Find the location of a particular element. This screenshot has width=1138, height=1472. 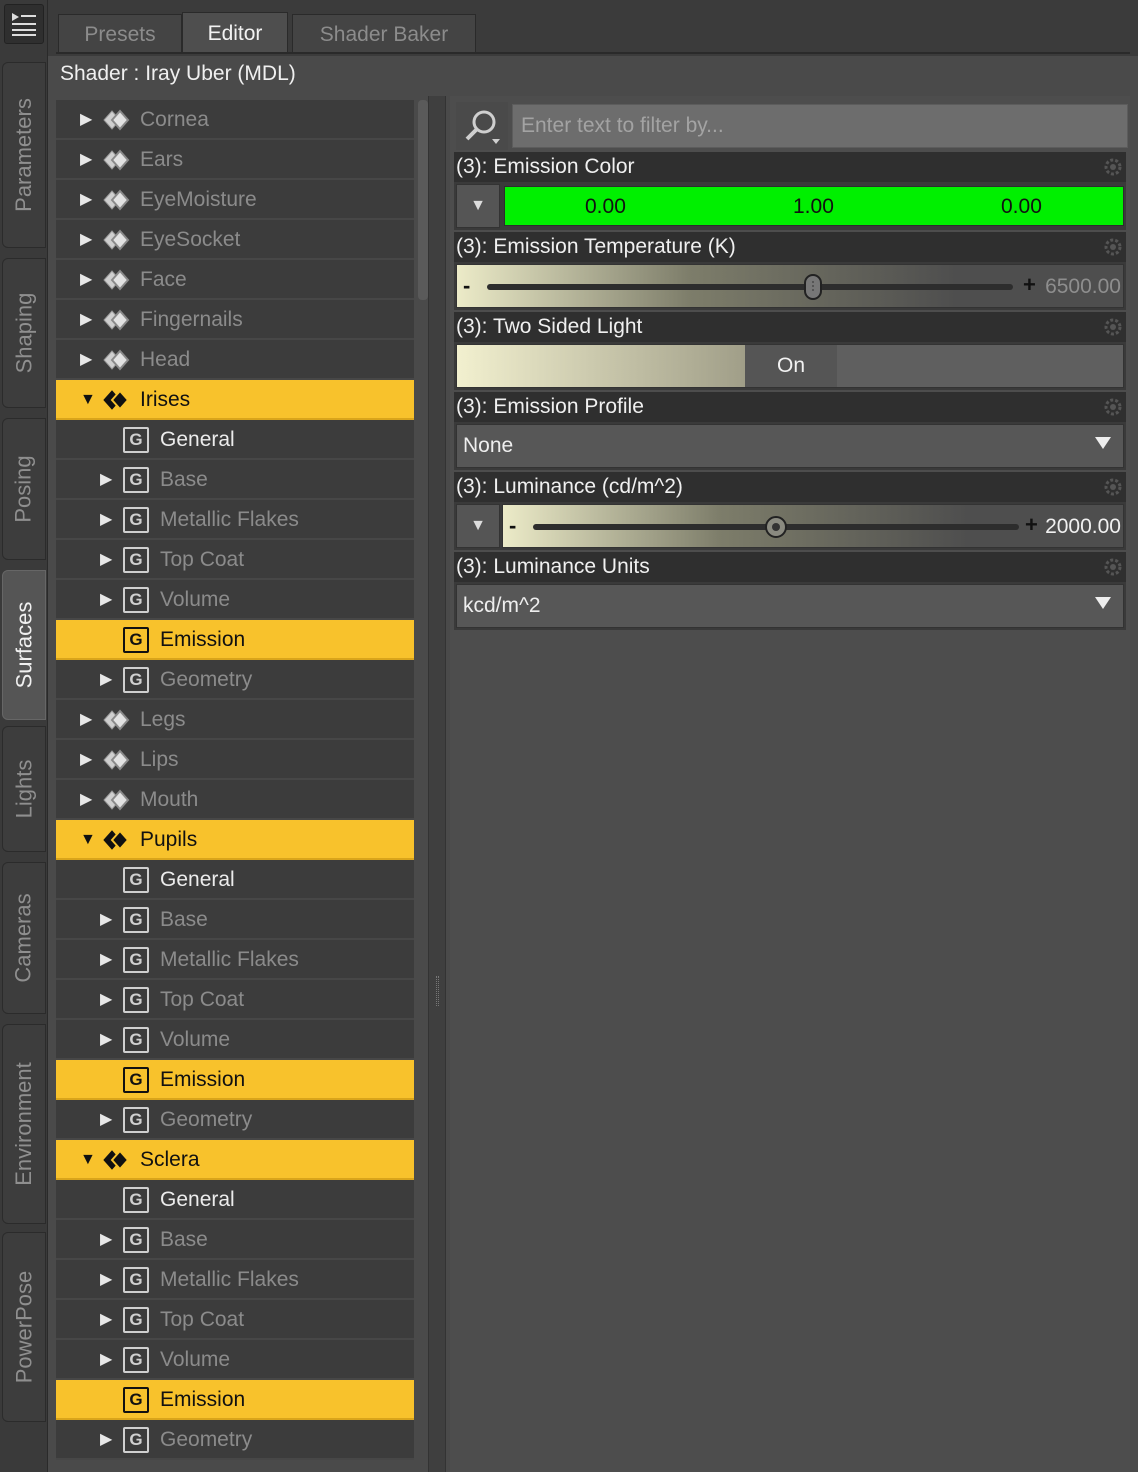

luminance-dropdown-button: ▼ is located at coordinates (478, 526).